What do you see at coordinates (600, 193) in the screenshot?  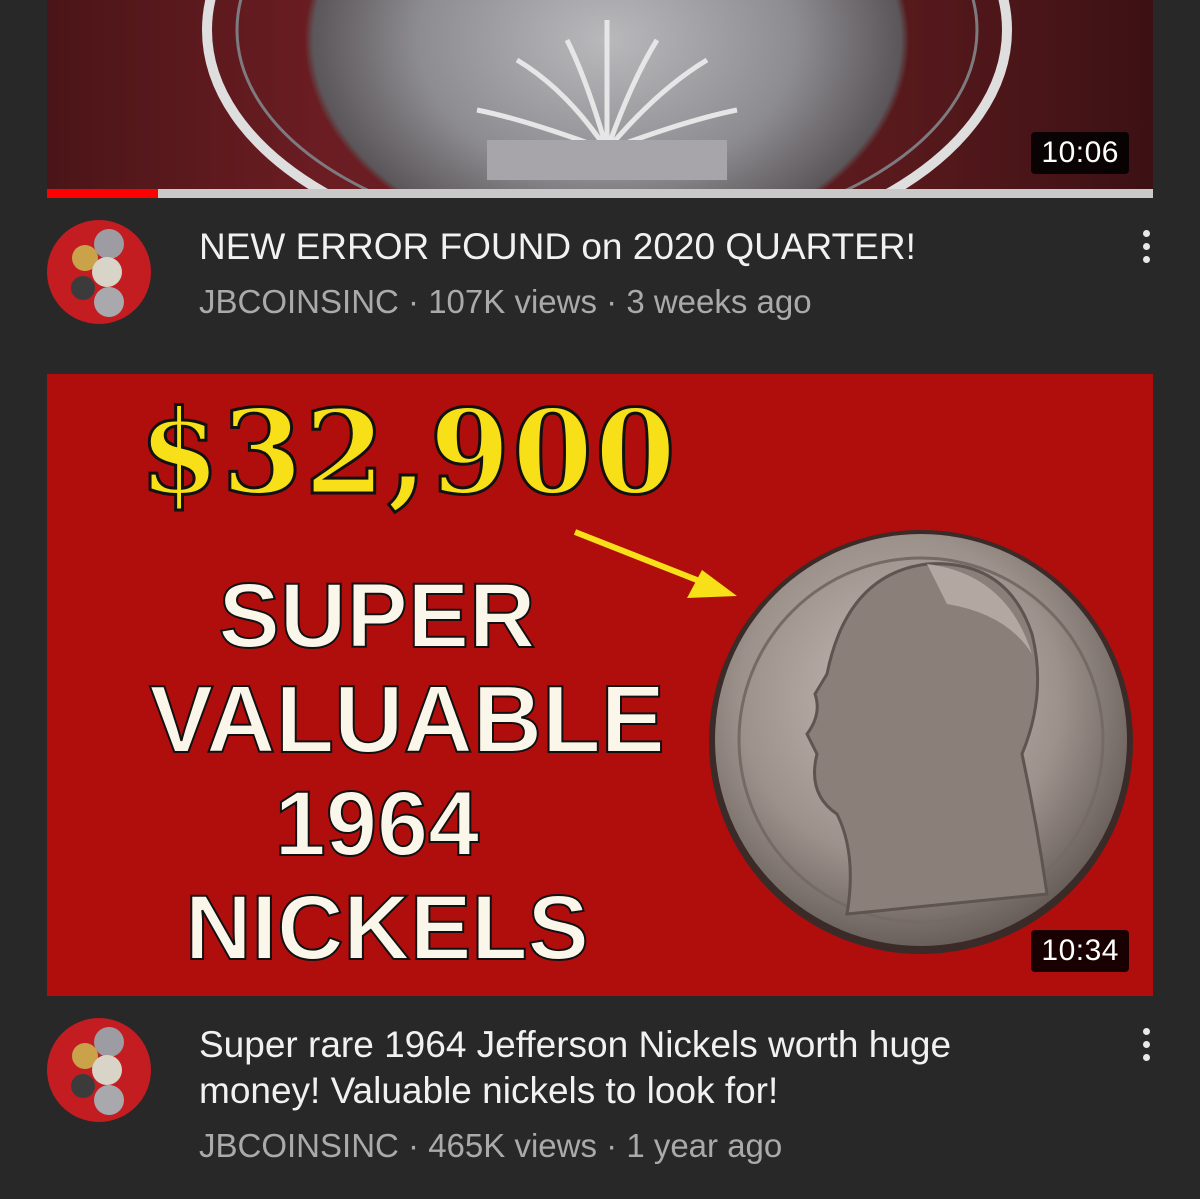 I see `watch-progress-bar` at bounding box center [600, 193].